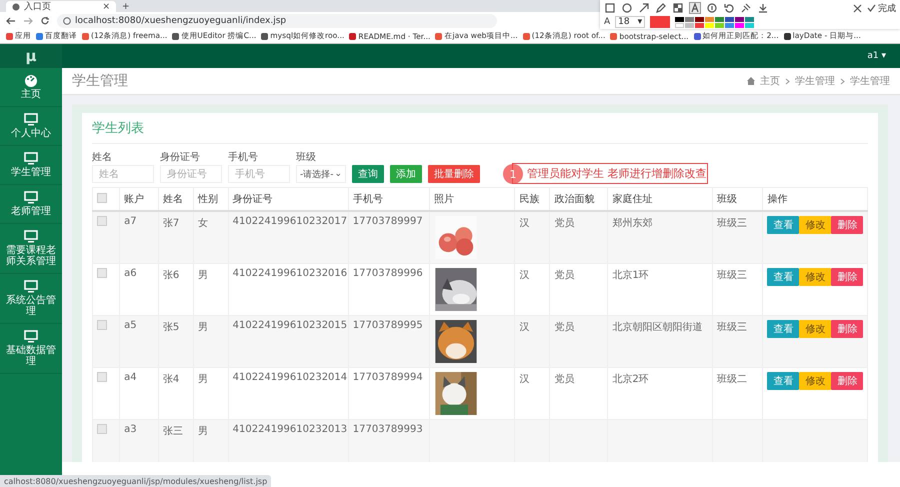 The image size is (900, 487). Describe the element at coordinates (31, 94) in the screenshot. I see `sidebar-item: 主页` at that location.